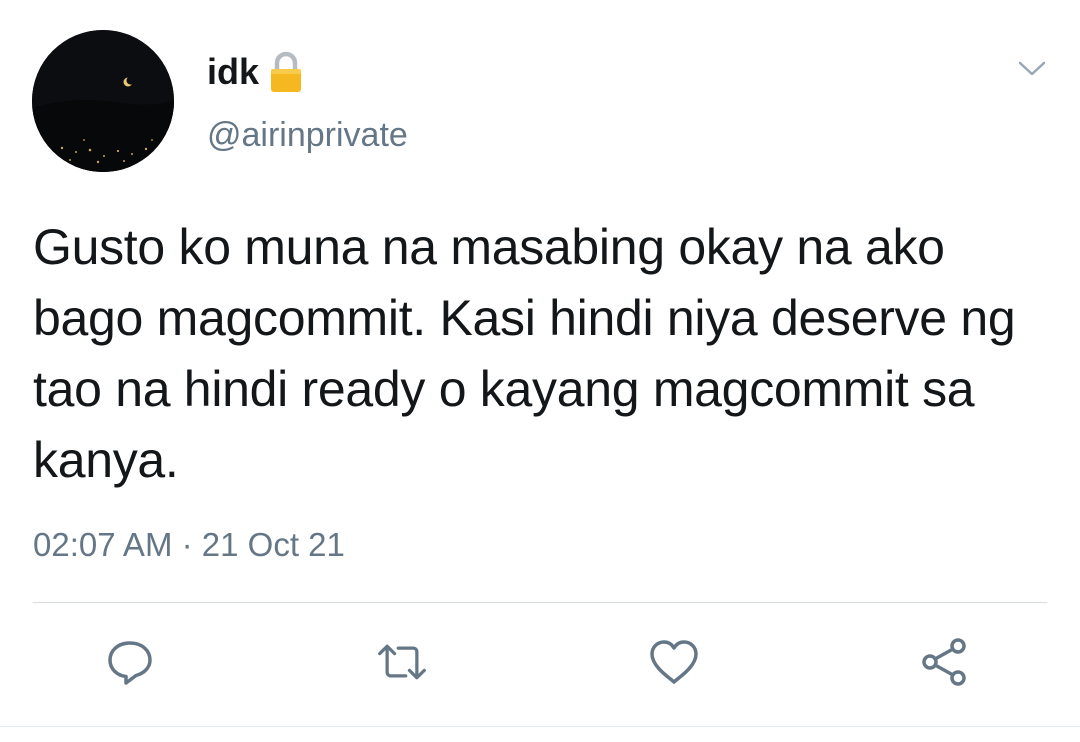  Describe the element at coordinates (103, 544) in the screenshot. I see `tweet-time: 02:07 AM` at that location.